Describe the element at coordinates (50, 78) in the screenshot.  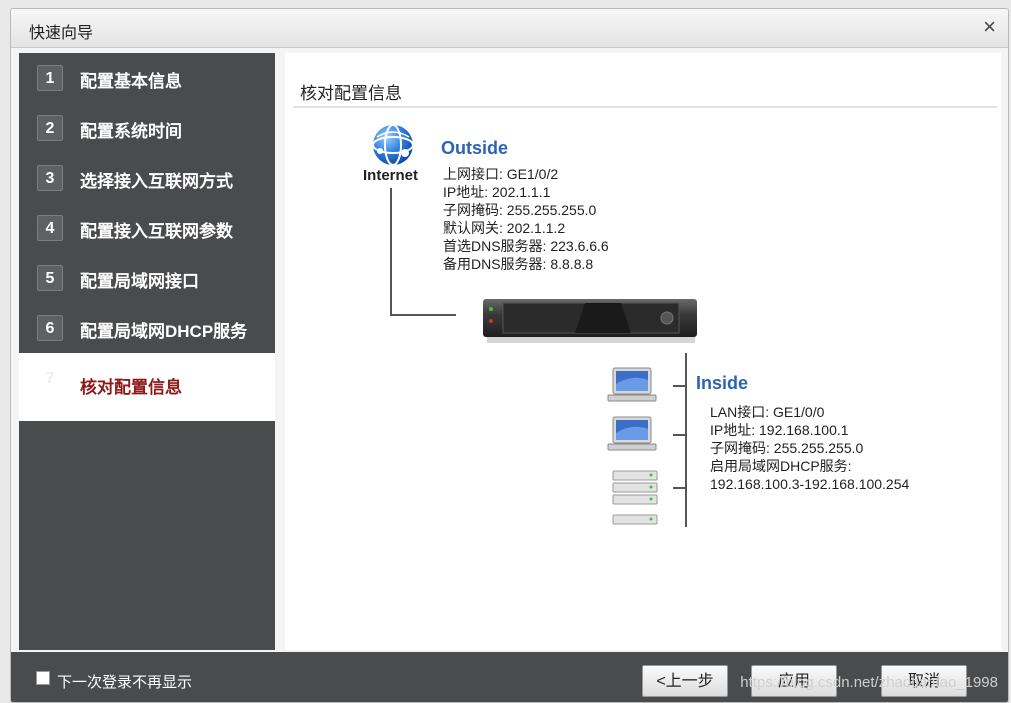
I see `step-number: 1` at that location.